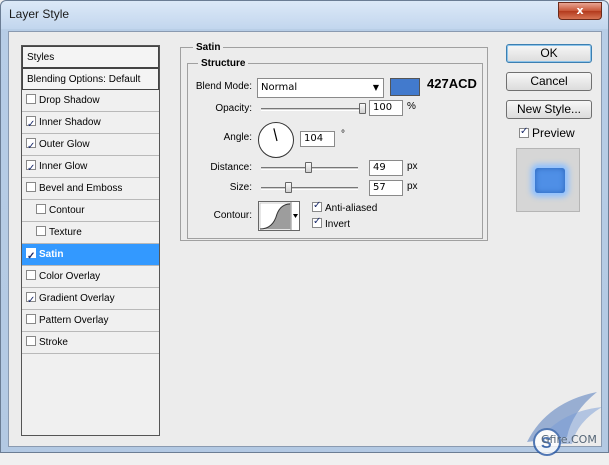 This screenshot has height=465, width=609. What do you see at coordinates (279, 87) in the screenshot?
I see `blend-mode-value: Normal` at bounding box center [279, 87].